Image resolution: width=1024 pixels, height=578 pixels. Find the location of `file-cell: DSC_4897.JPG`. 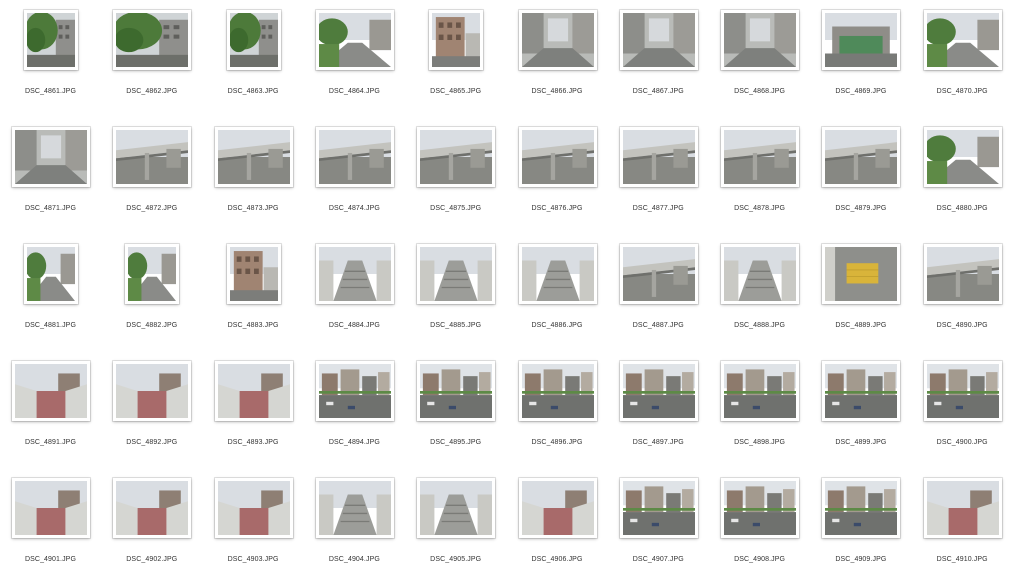

file-cell: DSC_4897.JPG is located at coordinates (658, 409).